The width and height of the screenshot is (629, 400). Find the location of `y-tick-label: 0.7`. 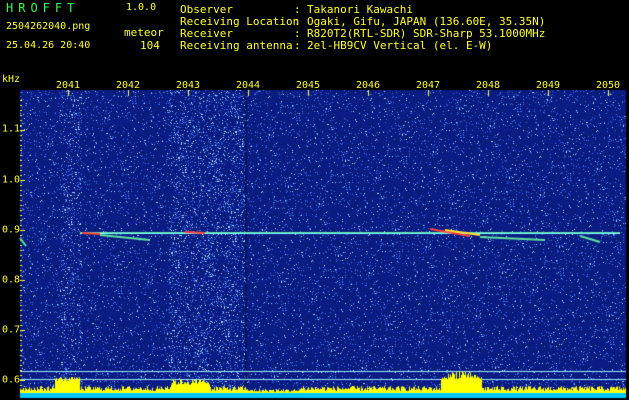

y-tick-label: 0.7 is located at coordinates (11, 330).